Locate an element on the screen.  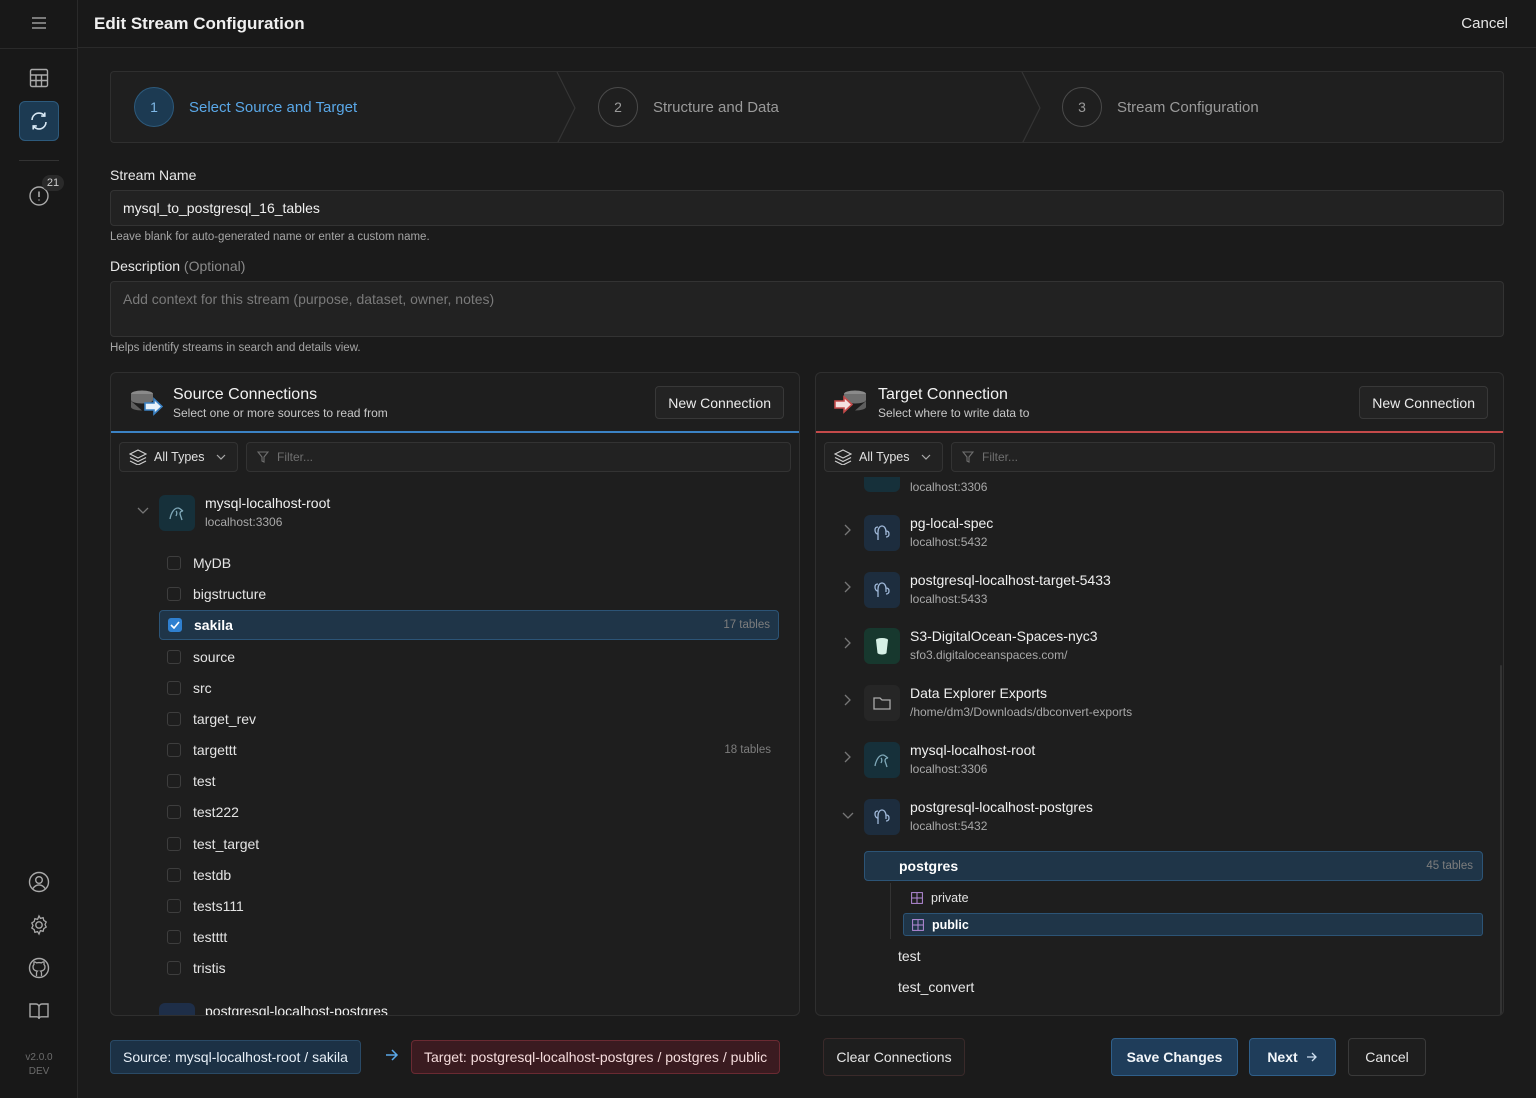
clear-connections-button: Clear Connections is located at coordinates (894, 1057).